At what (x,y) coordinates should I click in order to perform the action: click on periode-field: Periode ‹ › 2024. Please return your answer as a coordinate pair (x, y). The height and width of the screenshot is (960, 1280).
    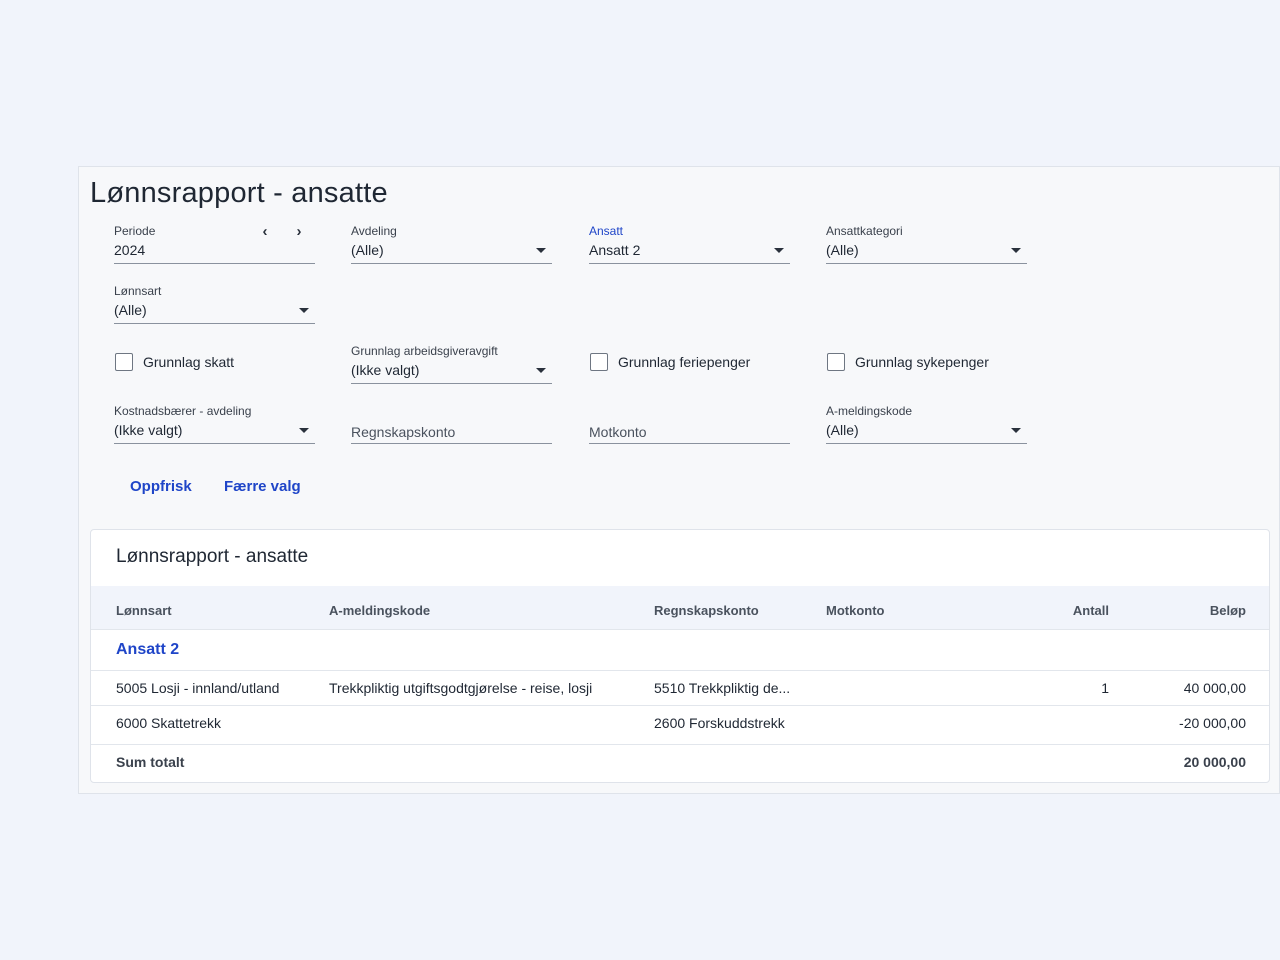
    Looking at the image, I should click on (214, 244).